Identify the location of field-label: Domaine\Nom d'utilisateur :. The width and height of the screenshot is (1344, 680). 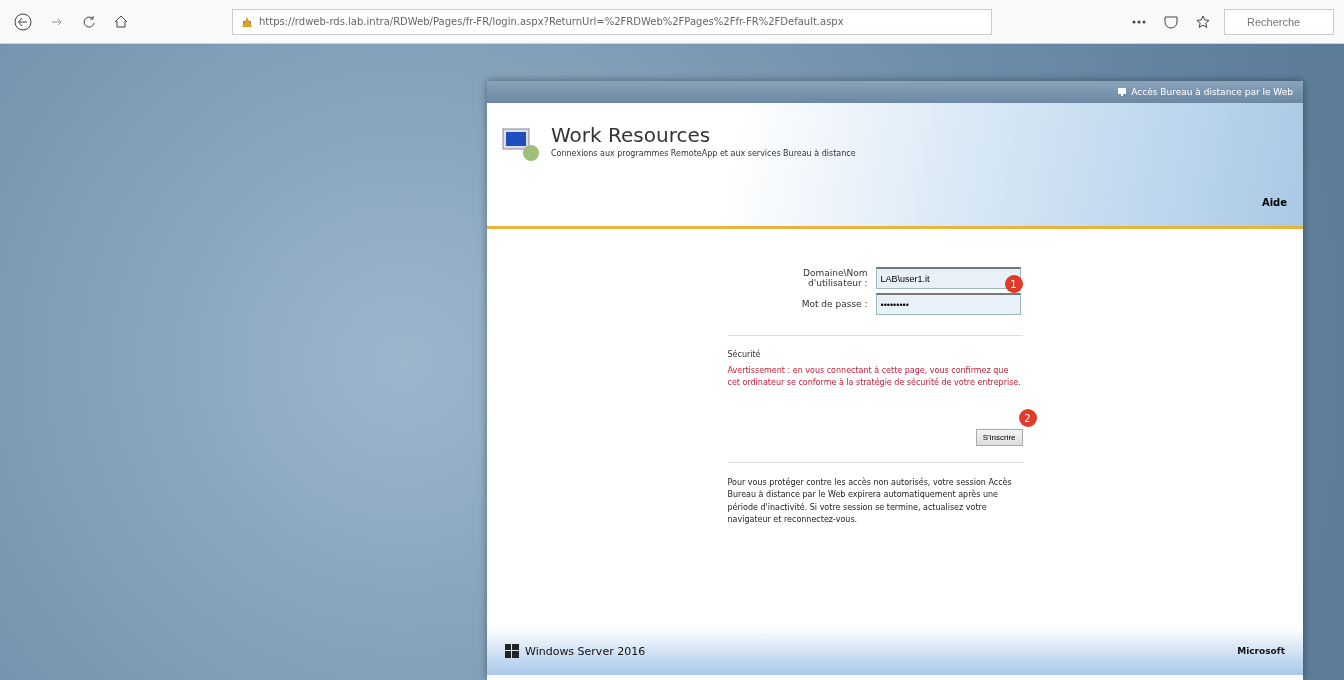
(835, 278).